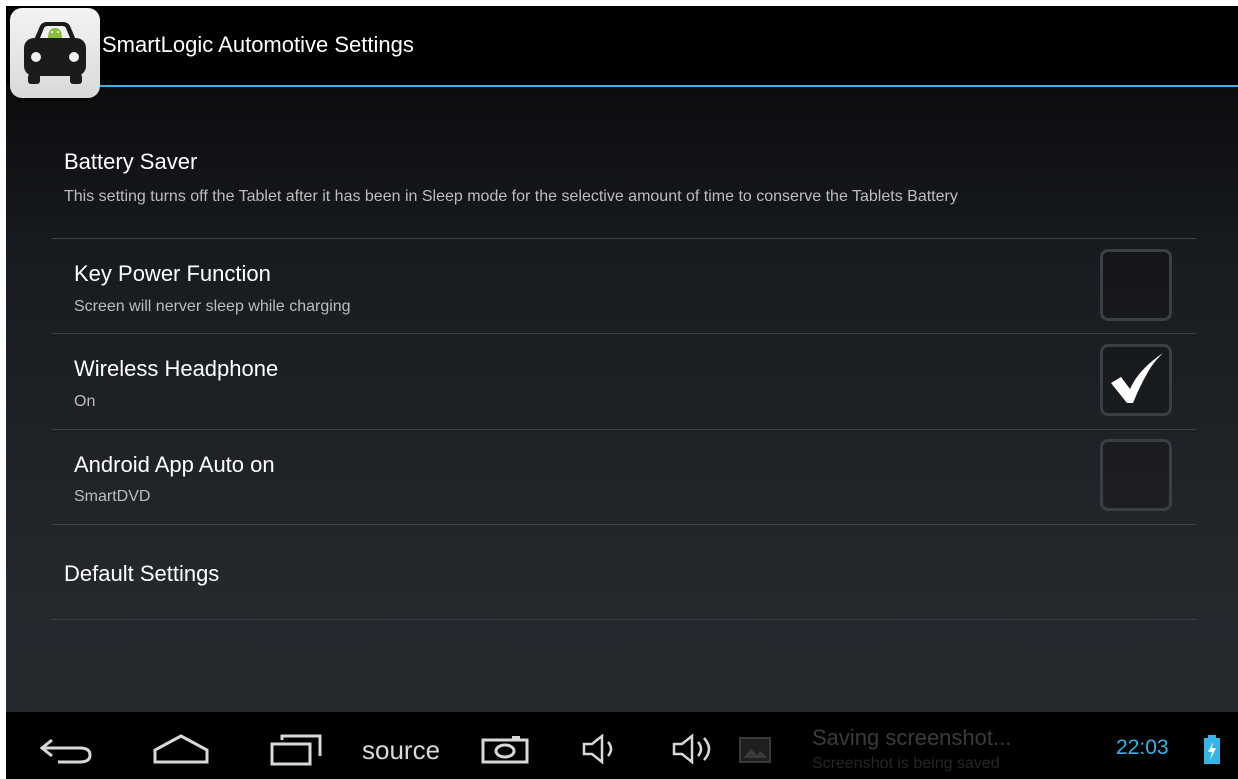 Image resolution: width=1238 pixels, height=779 pixels. Describe the element at coordinates (176, 368) in the screenshot. I see `pref-title: Wireless Headphone` at that location.